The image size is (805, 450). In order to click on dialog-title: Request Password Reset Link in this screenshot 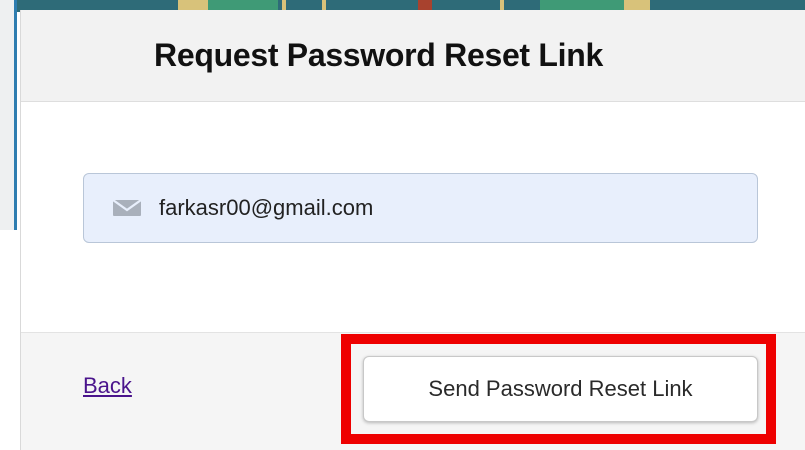, I will do `click(378, 55)`.